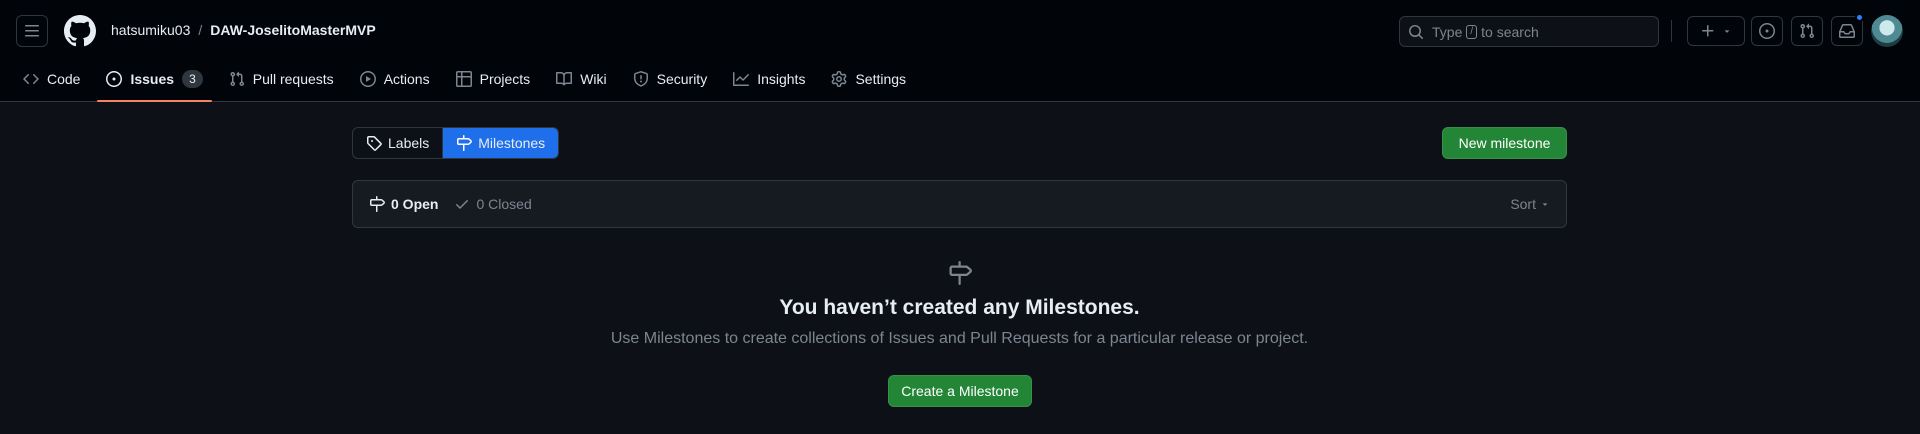 The image size is (1920, 434). I want to click on tab-label: Code, so click(64, 79).